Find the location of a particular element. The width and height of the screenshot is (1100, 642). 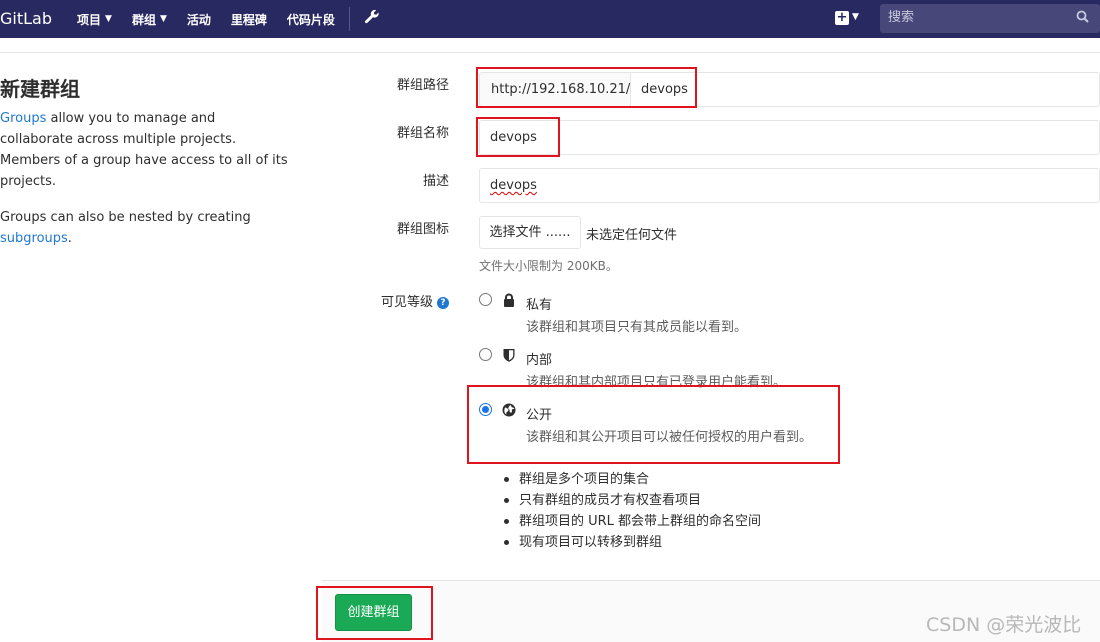

nav-snippets: 代码片段 is located at coordinates (311, 19).